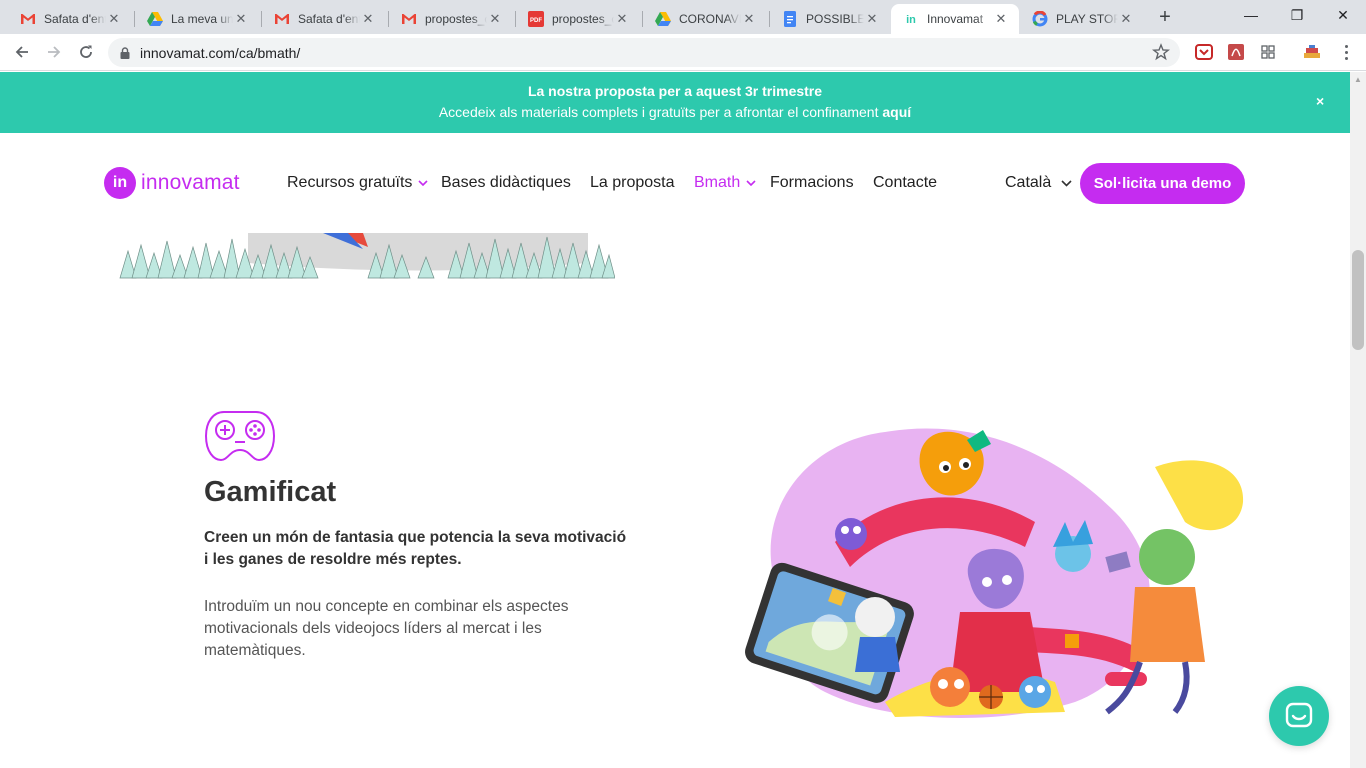 Image resolution: width=1366 pixels, height=768 pixels. I want to click on nav-recursos-gratuits: Recursos gratuïts, so click(357, 183).